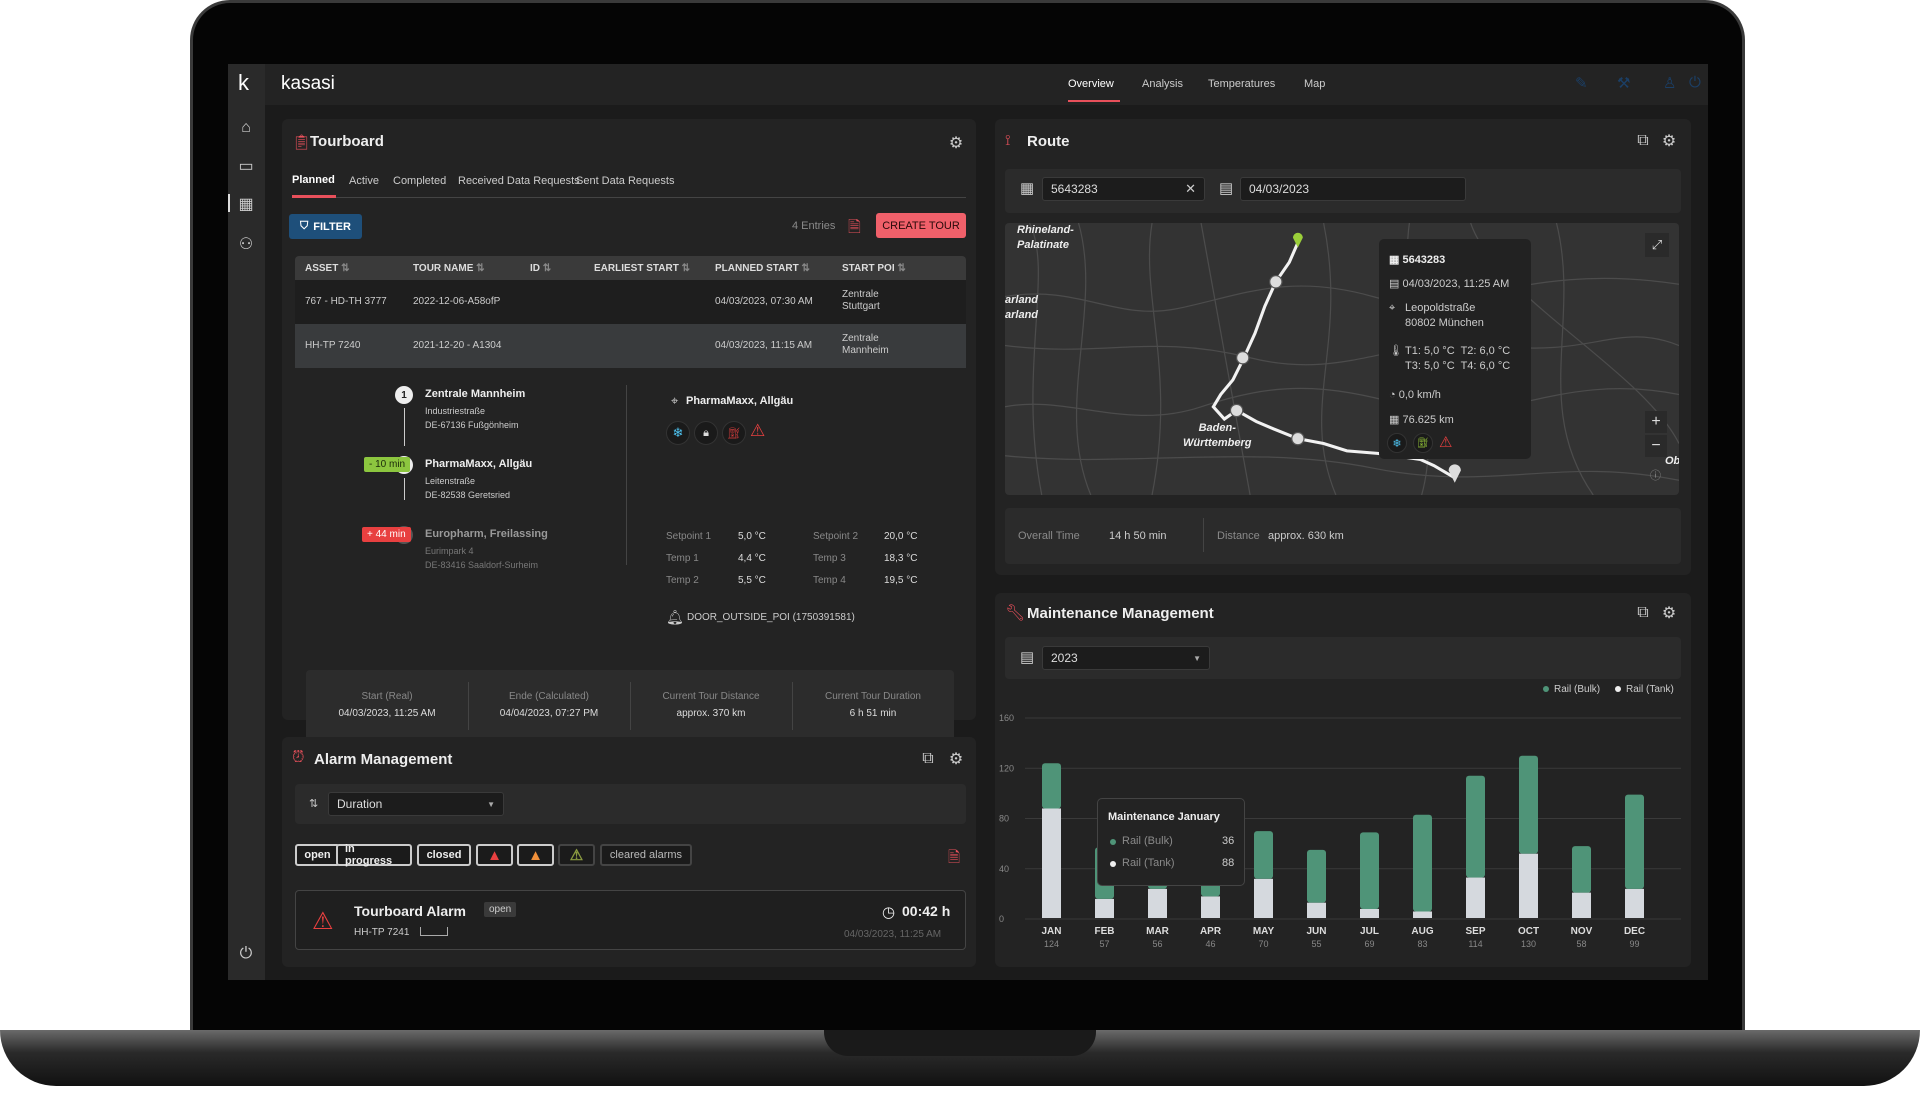  What do you see at coordinates (646, 855) in the screenshot?
I see `cleared-alarms-filter: cleared alarms` at bounding box center [646, 855].